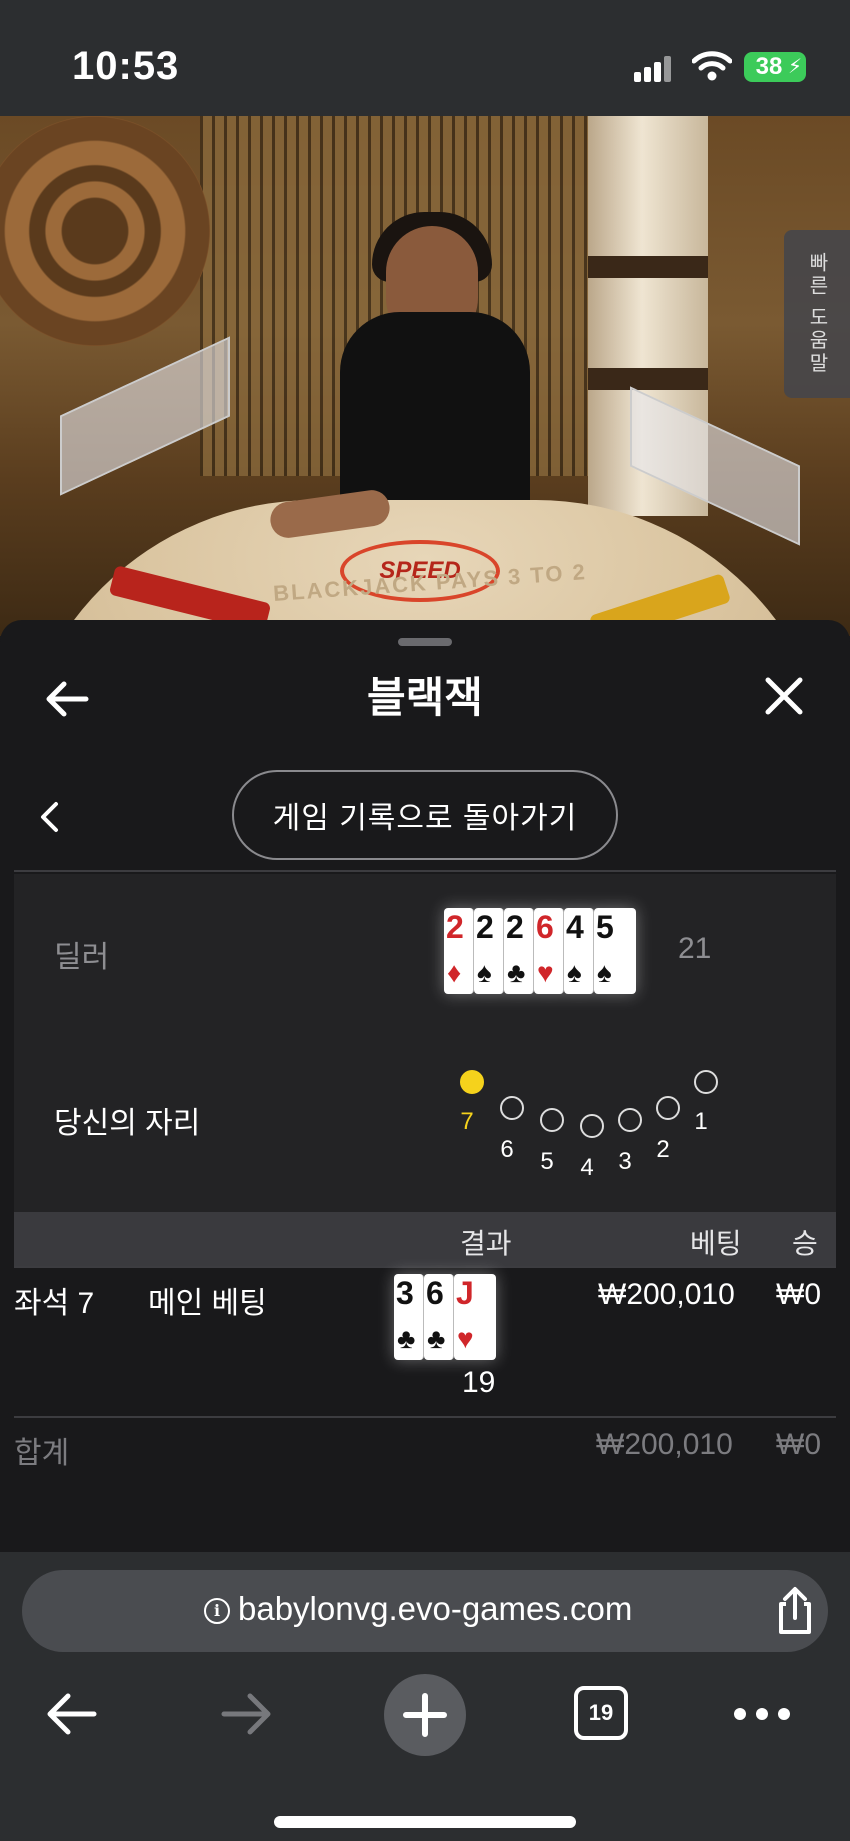  Describe the element at coordinates (794, 67) in the screenshot. I see `charging-bolt-icon: ⚡` at that location.